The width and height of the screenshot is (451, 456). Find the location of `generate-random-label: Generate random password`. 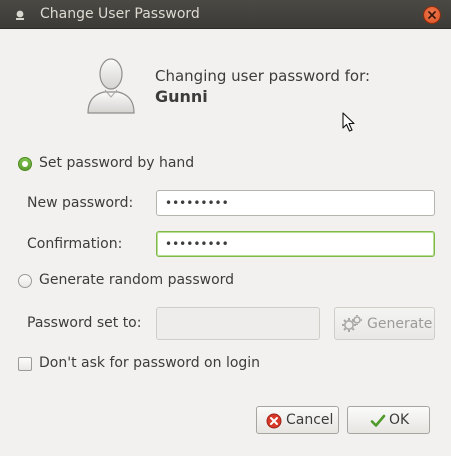

generate-random-label: Generate random password is located at coordinates (136, 280).